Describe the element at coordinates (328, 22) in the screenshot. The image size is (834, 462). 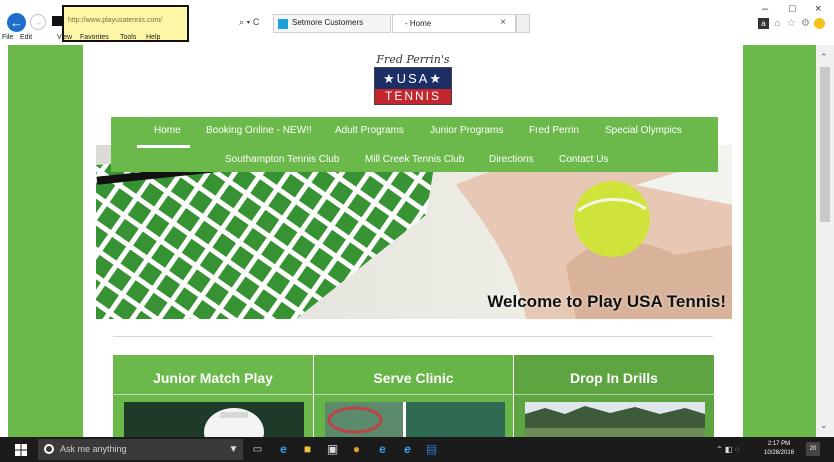
I see `tab-label: Setmore Customers` at that location.